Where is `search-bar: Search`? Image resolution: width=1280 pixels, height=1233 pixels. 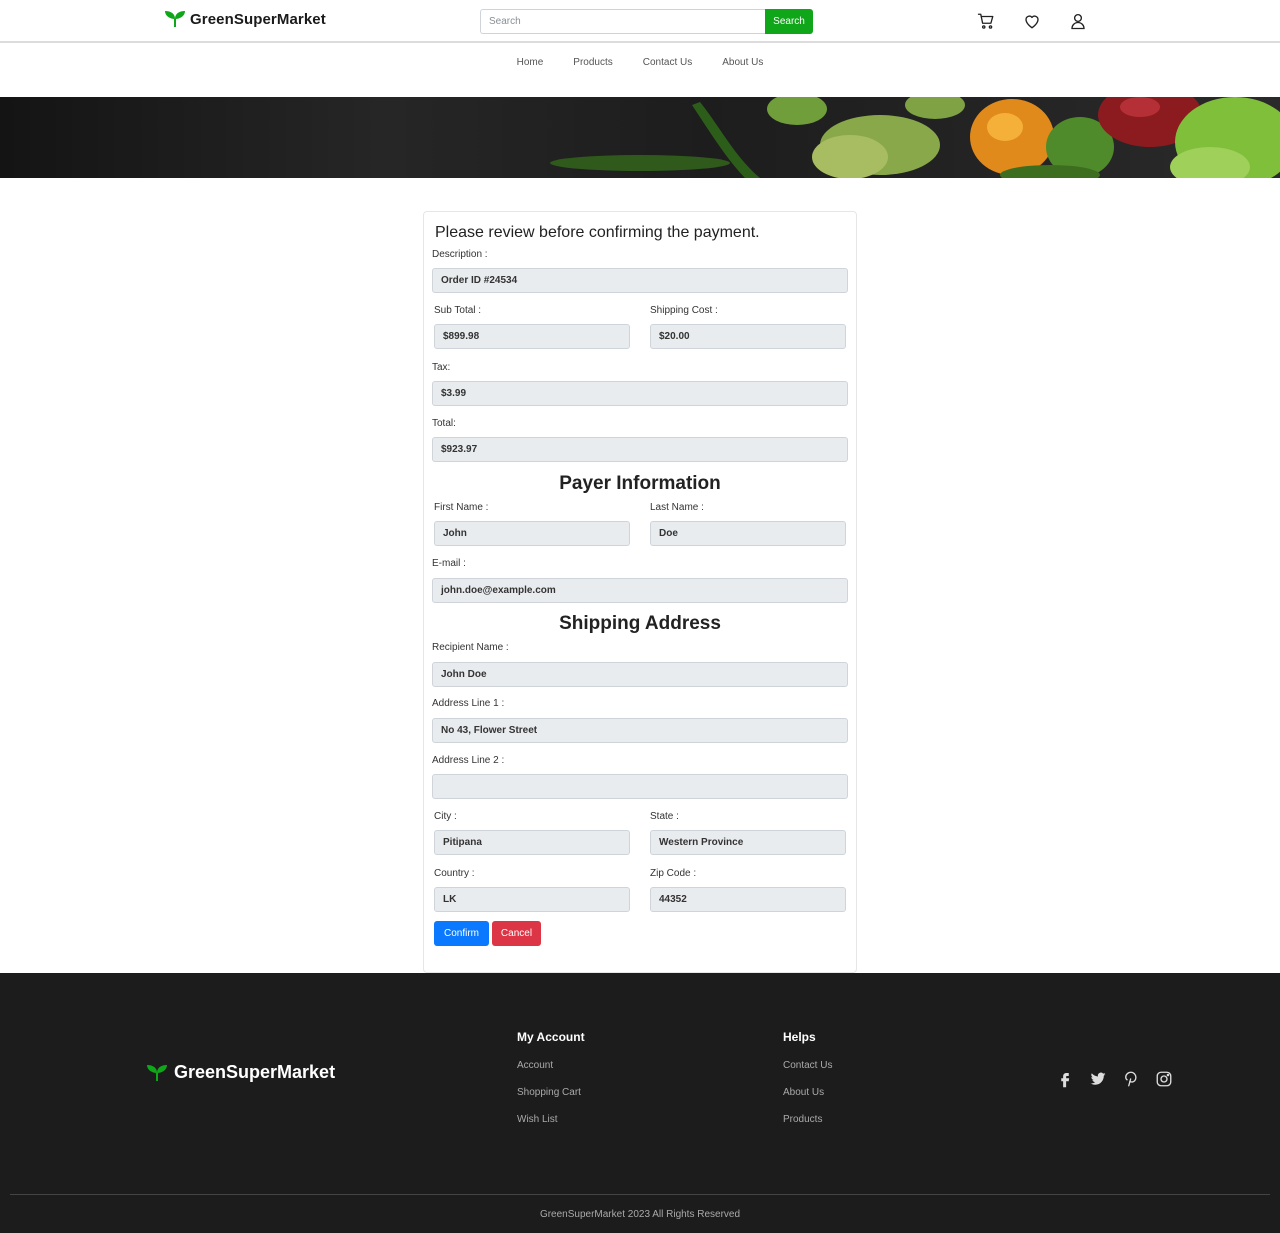 search-bar: Search is located at coordinates (646, 21).